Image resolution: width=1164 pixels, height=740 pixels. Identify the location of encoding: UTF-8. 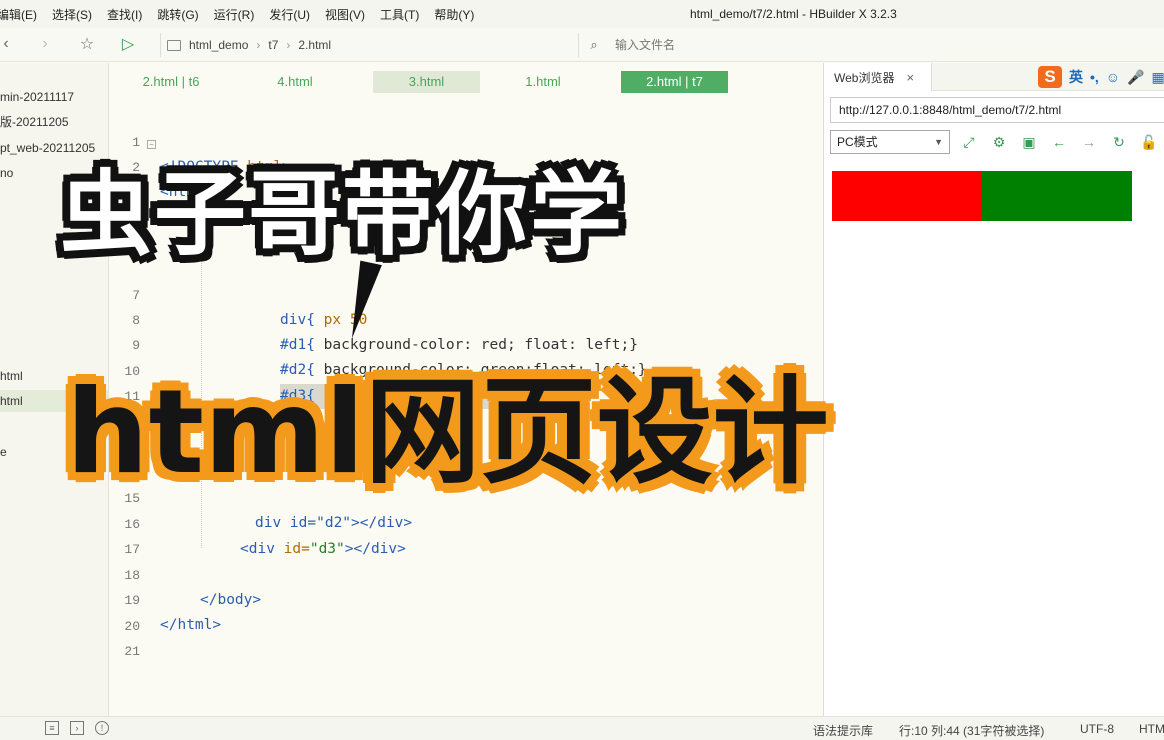
(1097, 729).